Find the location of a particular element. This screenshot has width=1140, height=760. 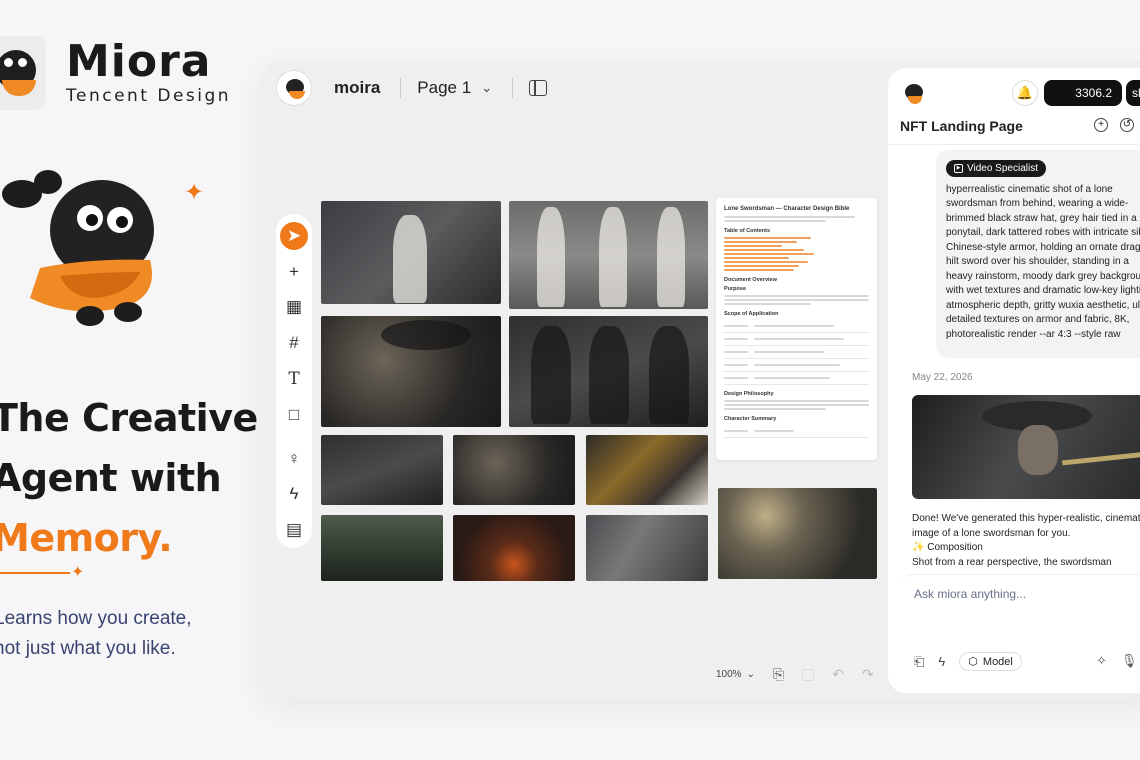

agent-pill-label: Video Specialist is located at coordinates (1002, 168).